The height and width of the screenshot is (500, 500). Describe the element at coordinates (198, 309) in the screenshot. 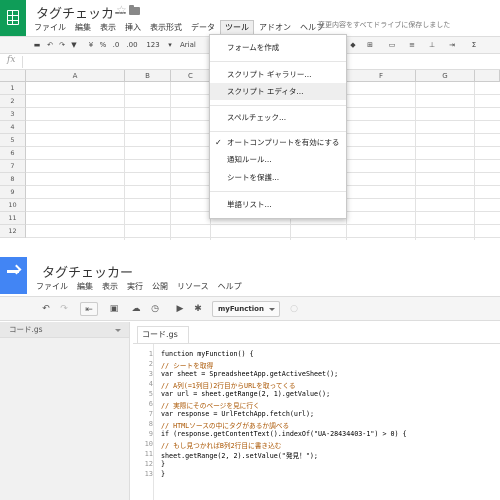

I see `debug-bug-icon: ✱` at that location.